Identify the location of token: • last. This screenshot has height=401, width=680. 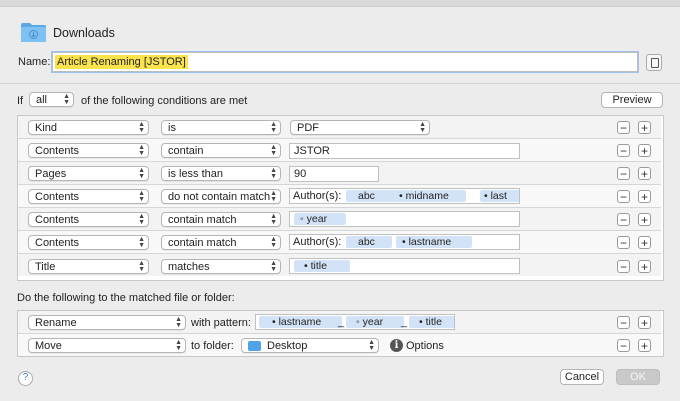
(499, 196).